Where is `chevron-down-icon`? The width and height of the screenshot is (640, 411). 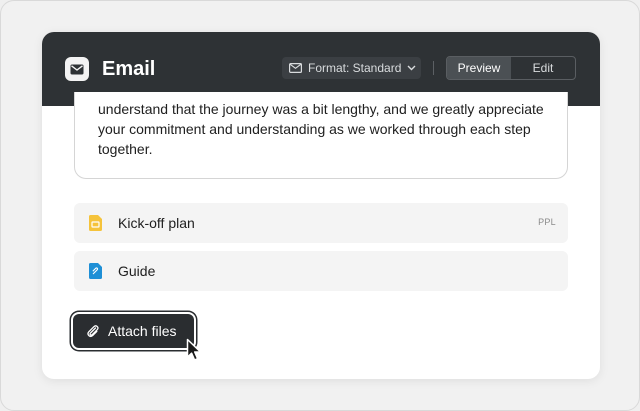
chevron-down-icon is located at coordinates (411, 68).